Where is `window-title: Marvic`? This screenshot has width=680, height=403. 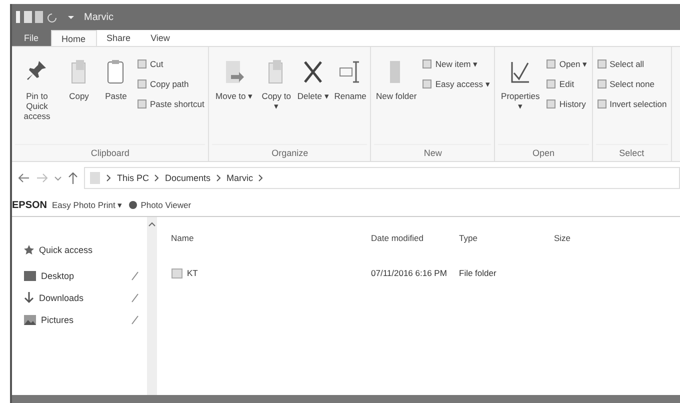
window-title: Marvic is located at coordinates (99, 17).